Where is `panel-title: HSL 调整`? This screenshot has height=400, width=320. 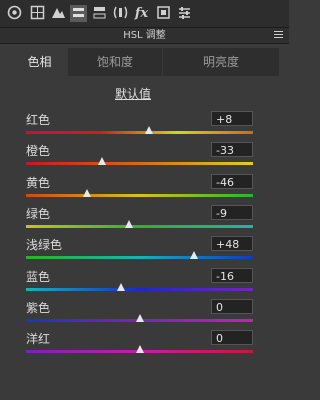
panel-title: HSL 调整 is located at coordinates (144, 35).